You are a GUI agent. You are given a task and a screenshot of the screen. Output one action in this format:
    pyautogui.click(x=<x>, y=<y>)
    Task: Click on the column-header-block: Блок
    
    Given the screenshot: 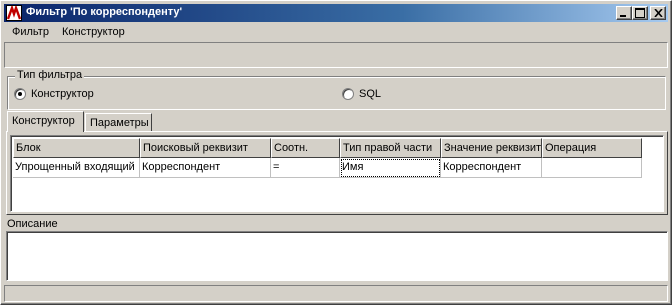 What is the action you would take?
    pyautogui.click(x=76, y=148)
    